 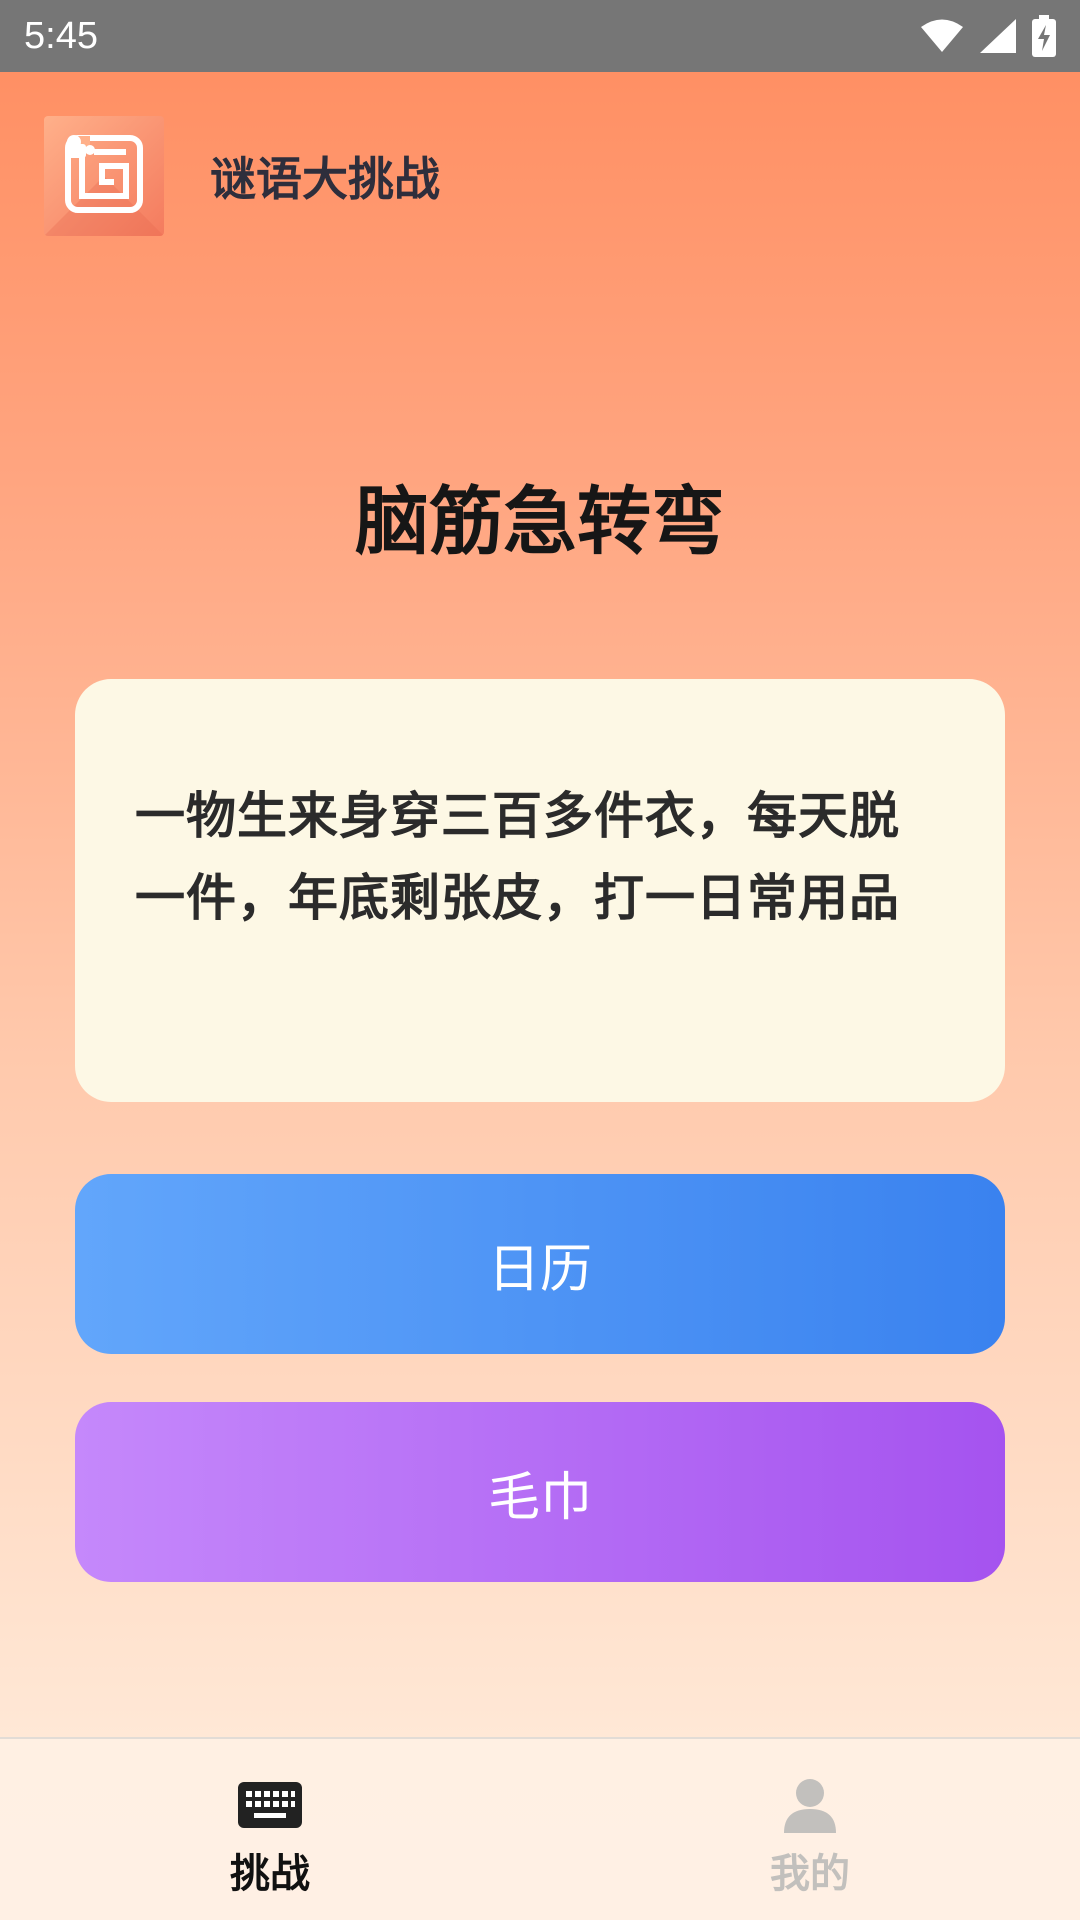 I want to click on puzzle-maze-icon, so click(x=104, y=176).